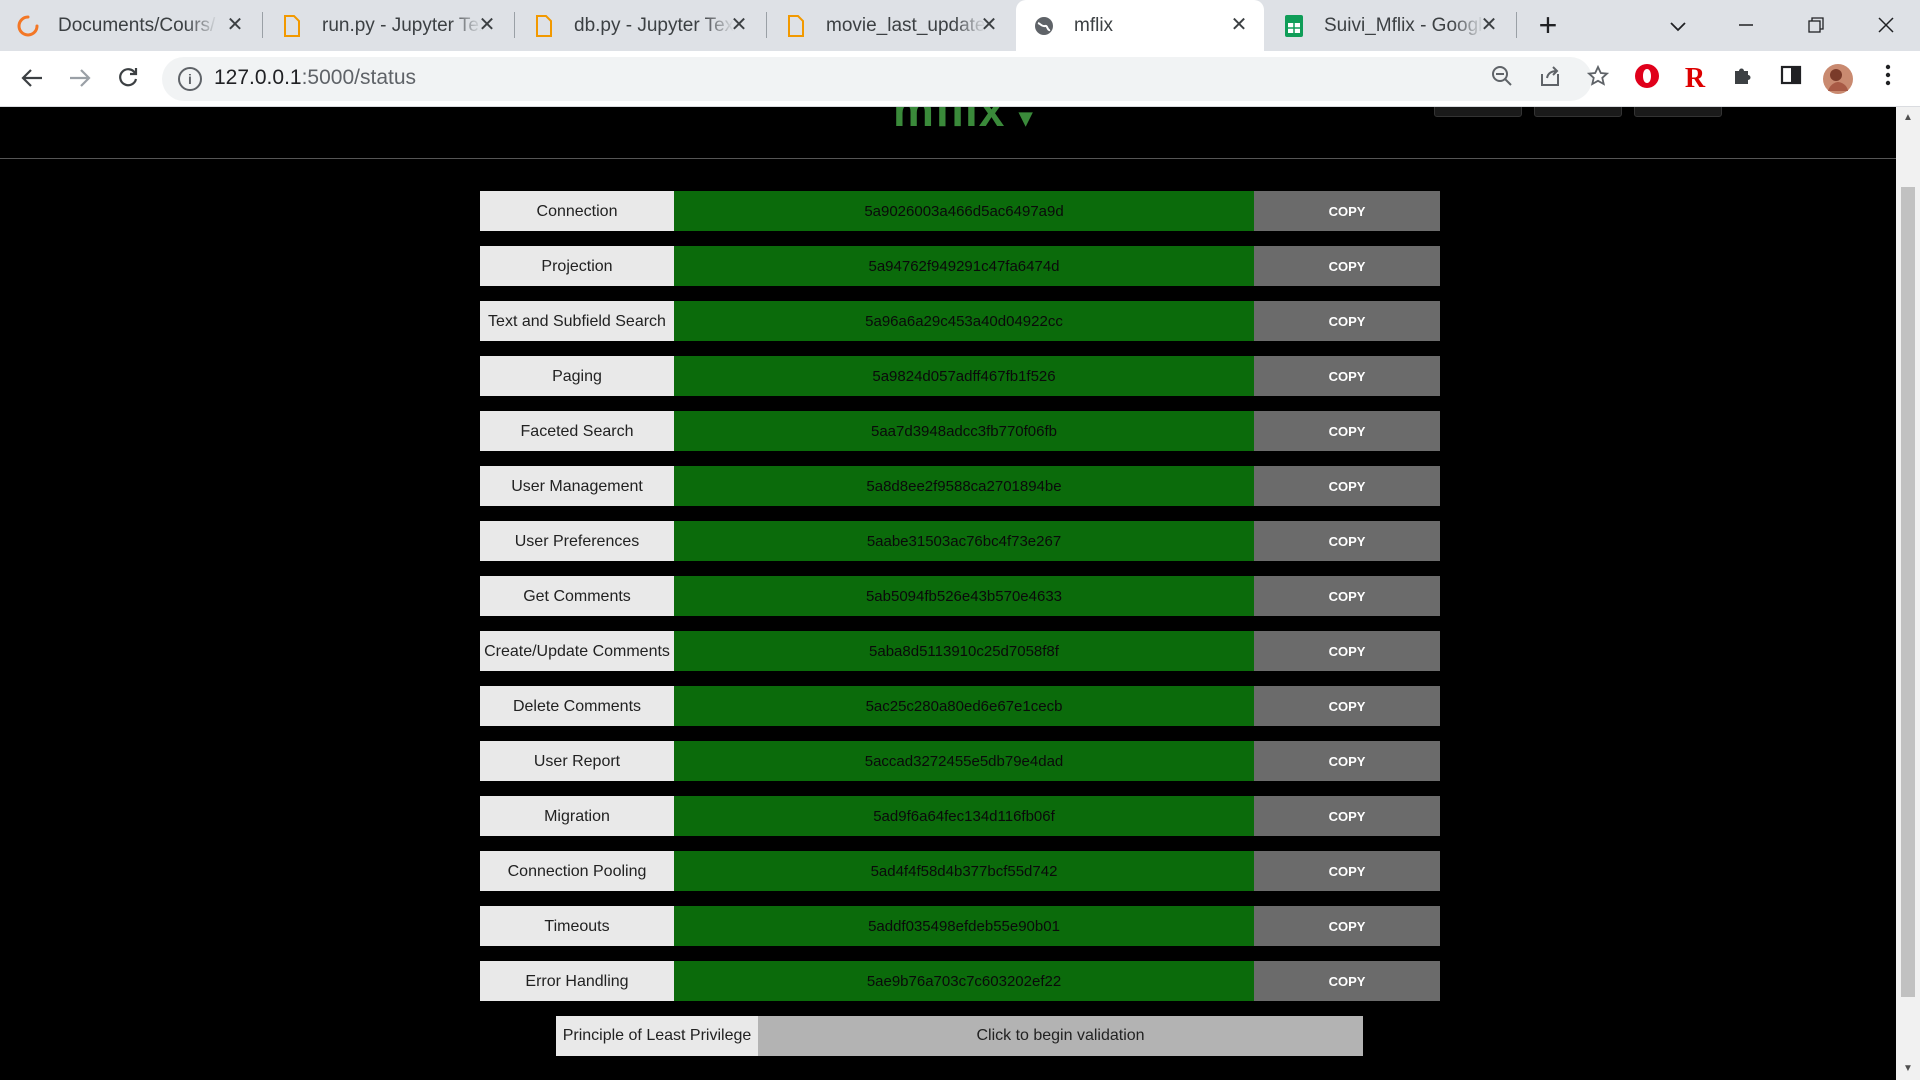 This screenshot has width=1920, height=1080. Describe the element at coordinates (577, 376) in the screenshot. I see `ticket-label: Paging` at that location.